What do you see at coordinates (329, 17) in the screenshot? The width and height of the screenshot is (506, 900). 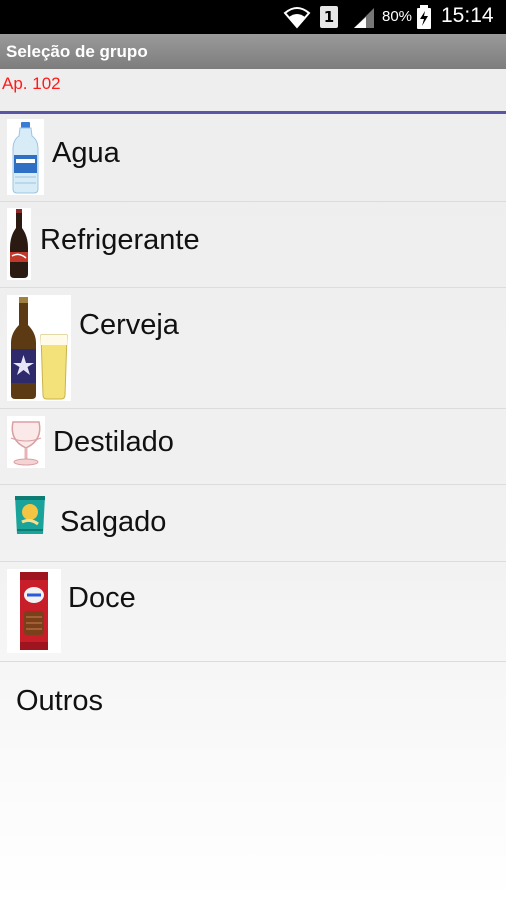 I see `sim-1-icon: 1` at bounding box center [329, 17].